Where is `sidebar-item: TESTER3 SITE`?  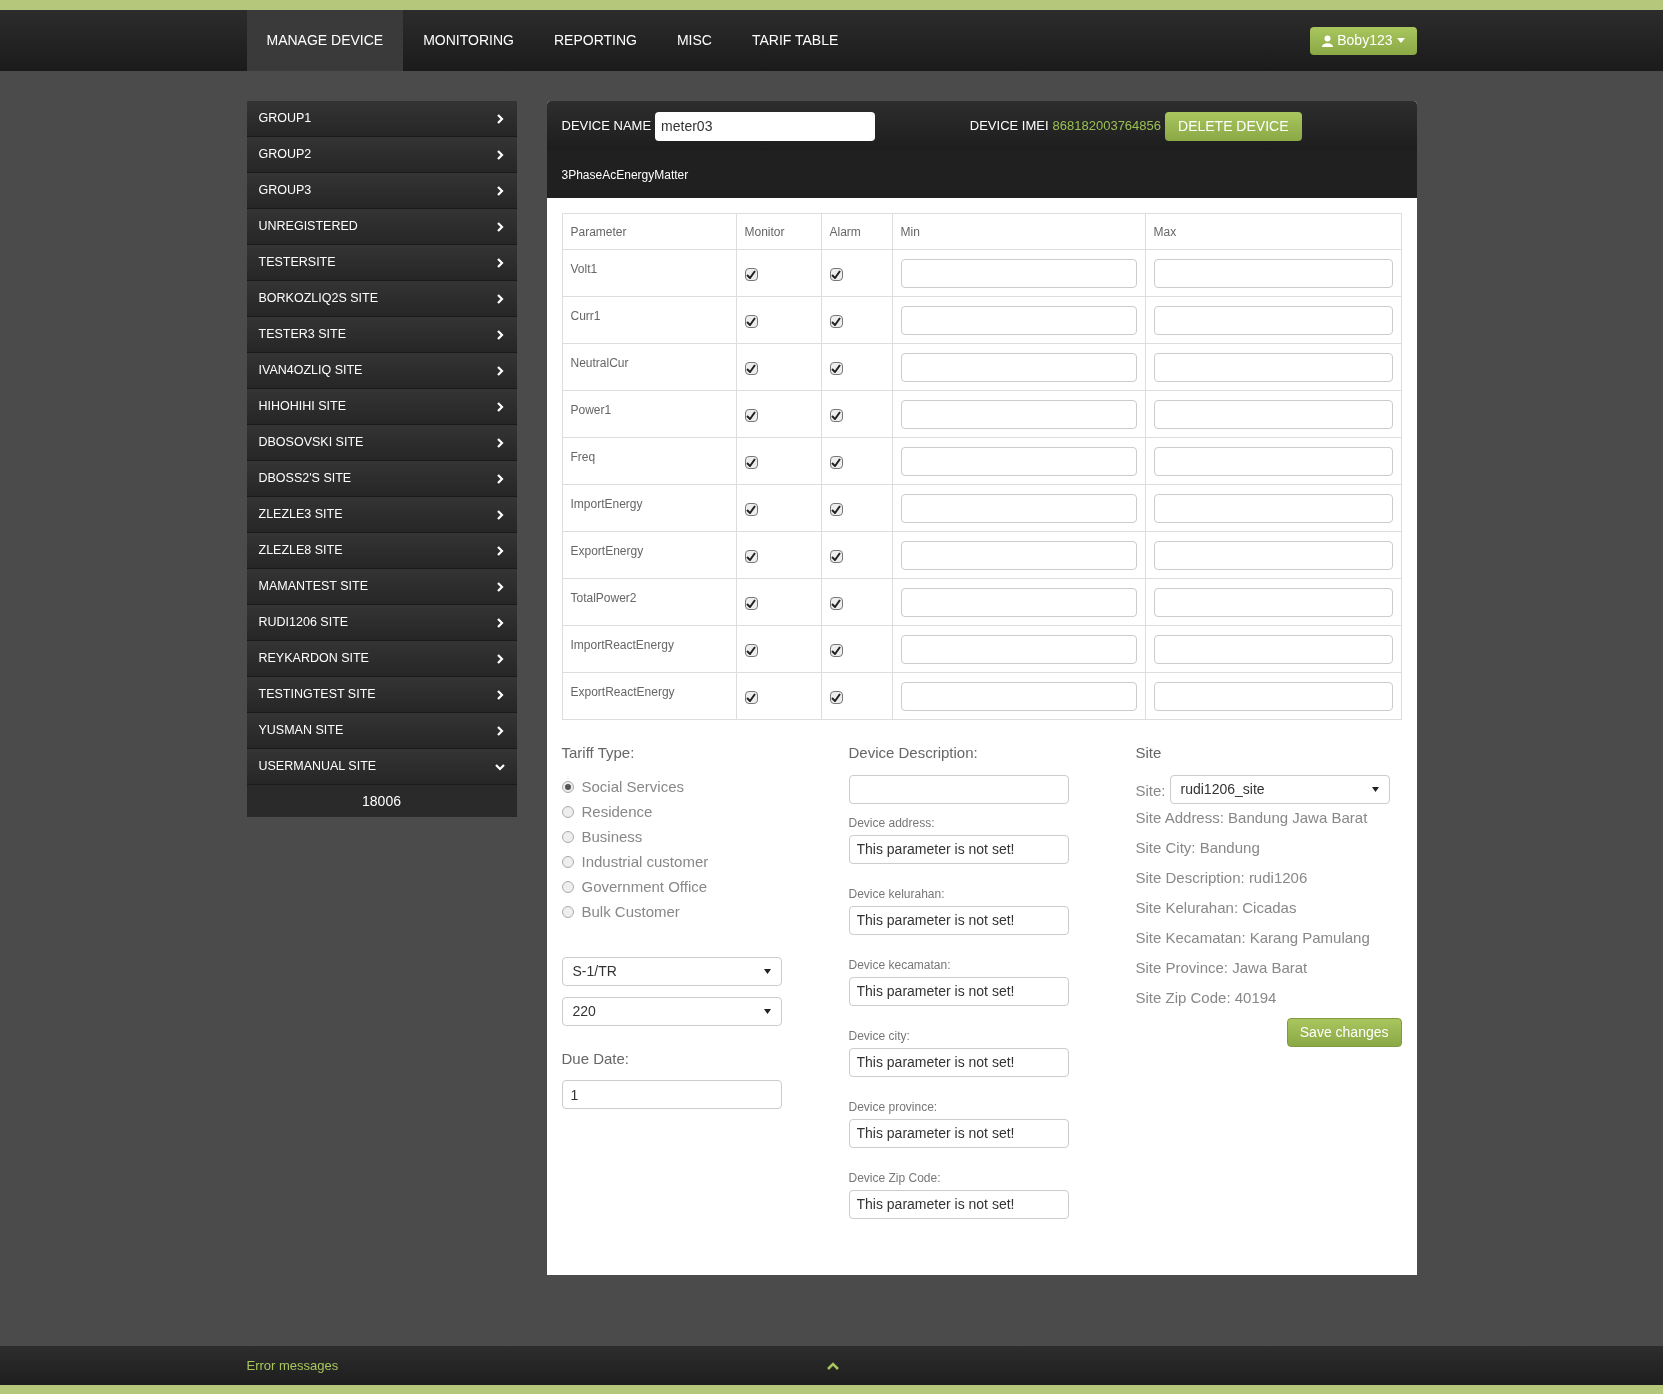
sidebar-item: TESTER3 SITE is located at coordinates (381, 335).